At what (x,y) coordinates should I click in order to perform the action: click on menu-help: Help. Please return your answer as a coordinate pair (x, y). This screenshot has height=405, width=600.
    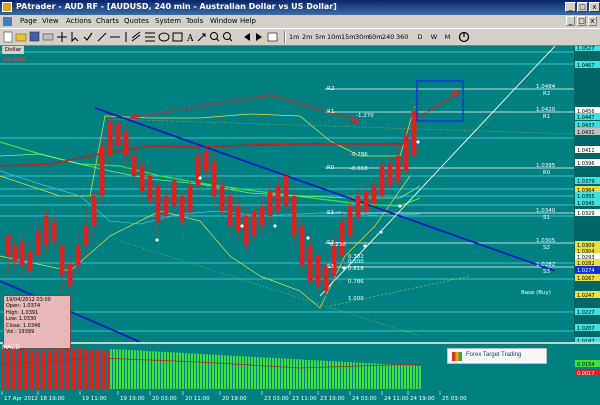
    Looking at the image, I should click on (248, 21).